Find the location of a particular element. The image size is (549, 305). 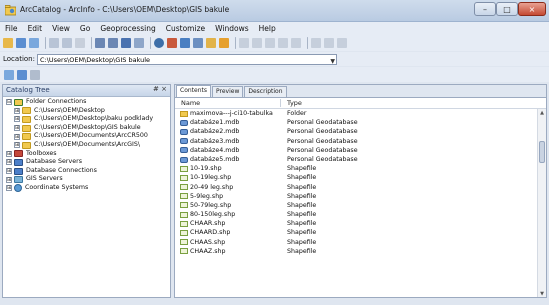

paste-icon is located at coordinates (67, 43).